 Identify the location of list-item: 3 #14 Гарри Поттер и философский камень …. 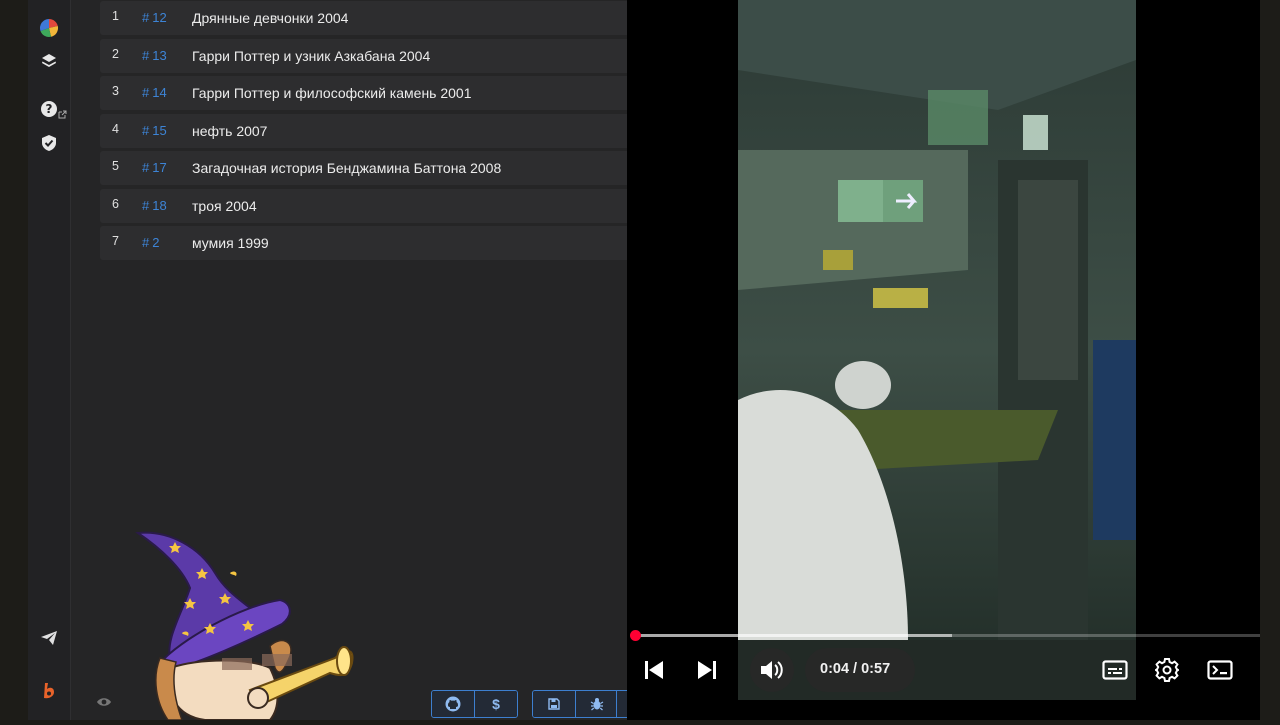
(363, 93).